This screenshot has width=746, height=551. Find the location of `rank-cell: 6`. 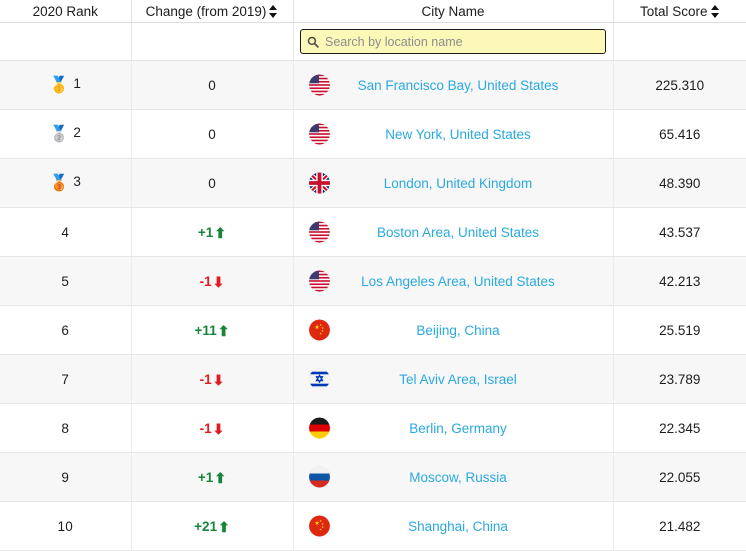

rank-cell: 6 is located at coordinates (66, 330).